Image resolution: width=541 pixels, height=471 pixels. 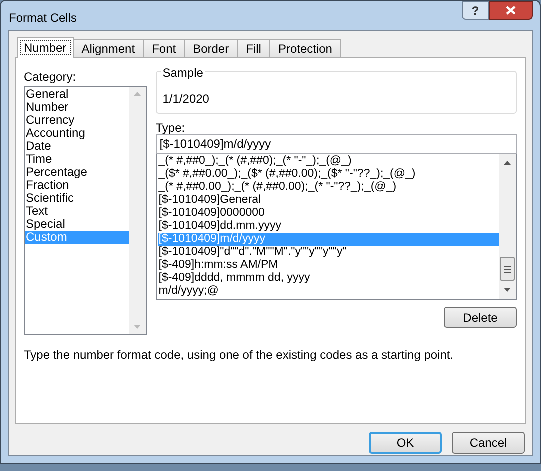 What do you see at coordinates (475, 10) in the screenshot?
I see `help-button: ?` at bounding box center [475, 10].